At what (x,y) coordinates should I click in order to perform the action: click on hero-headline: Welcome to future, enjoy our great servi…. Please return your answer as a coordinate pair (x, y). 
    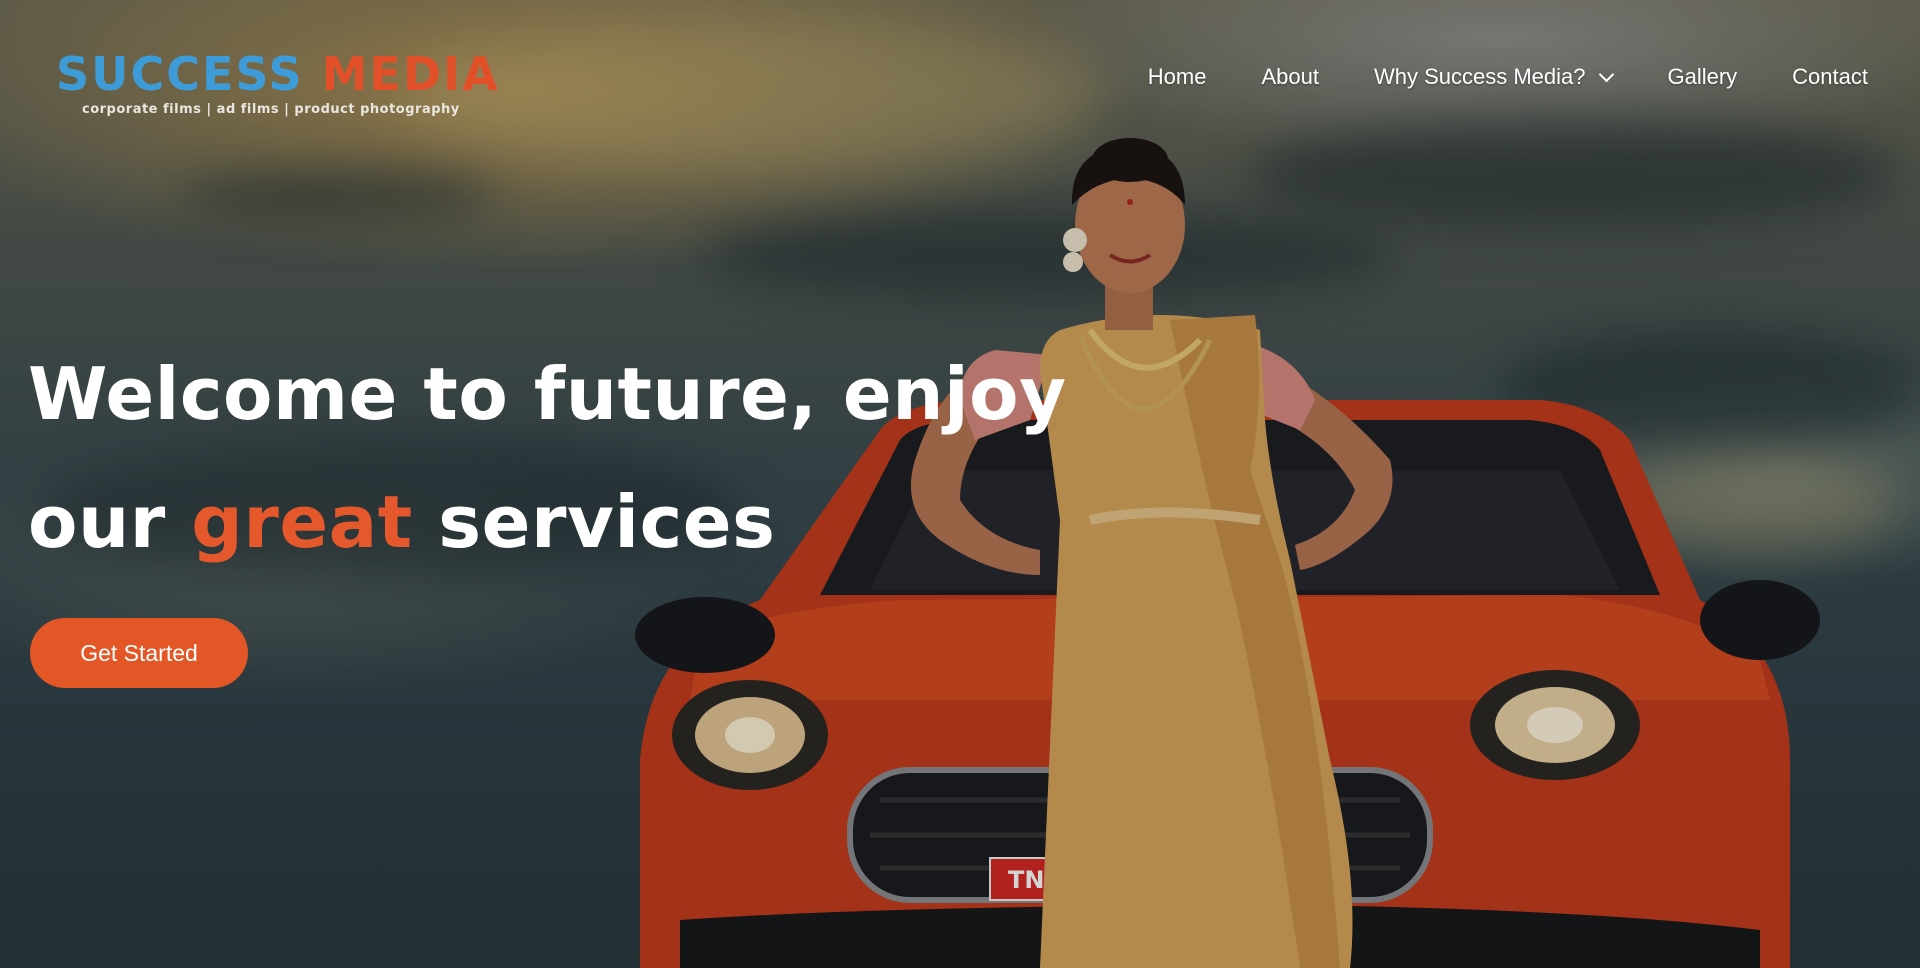
    Looking at the image, I should click on (547, 458).